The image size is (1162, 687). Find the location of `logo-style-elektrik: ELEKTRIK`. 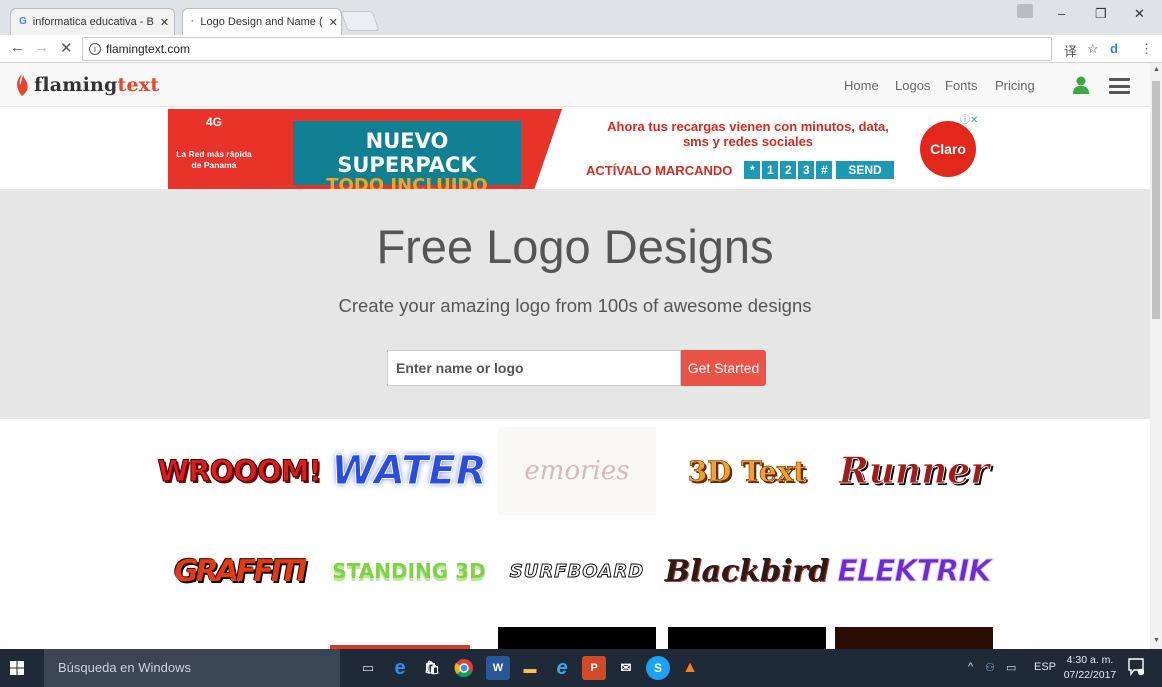

logo-style-elektrik: ELEKTRIK is located at coordinates (914, 571).